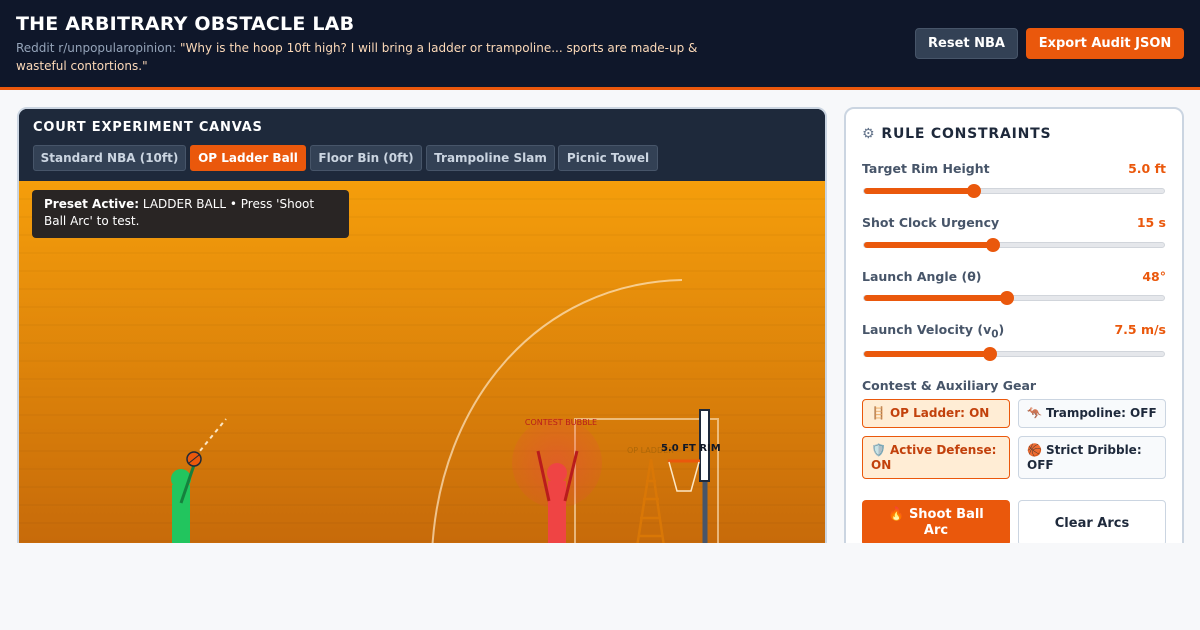  What do you see at coordinates (1034, 413) in the screenshot?
I see `kangaroo-icon: 🦘` at bounding box center [1034, 413].